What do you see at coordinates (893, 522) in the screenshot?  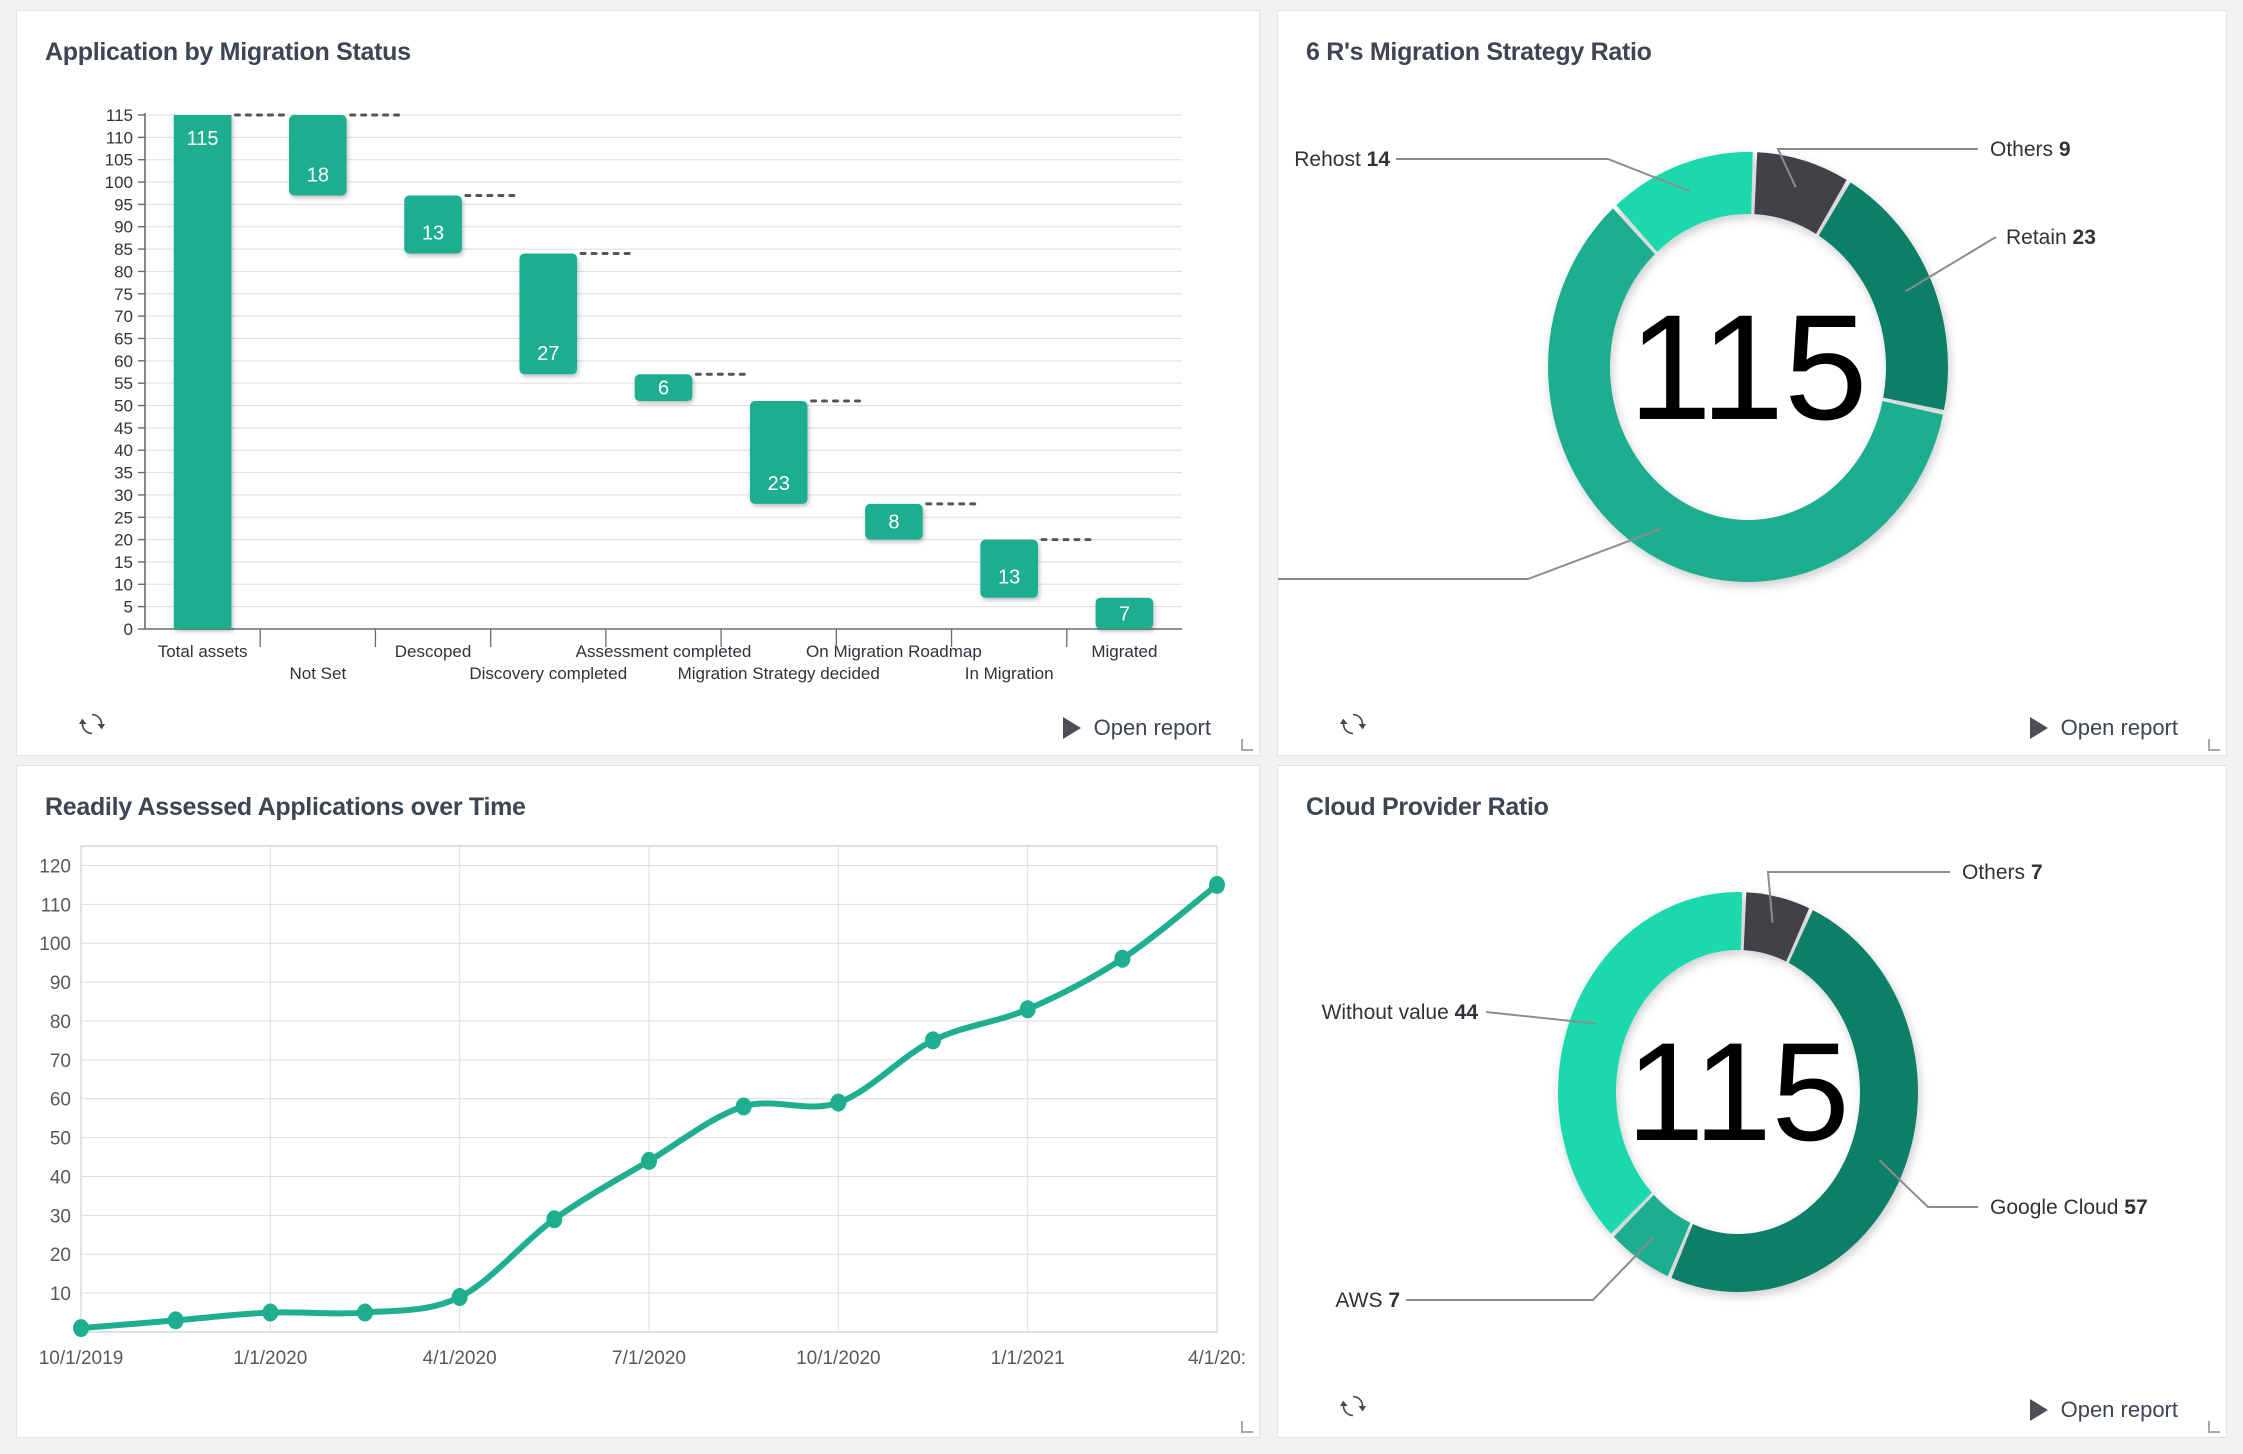 I see `svg-text: 8` at bounding box center [893, 522].